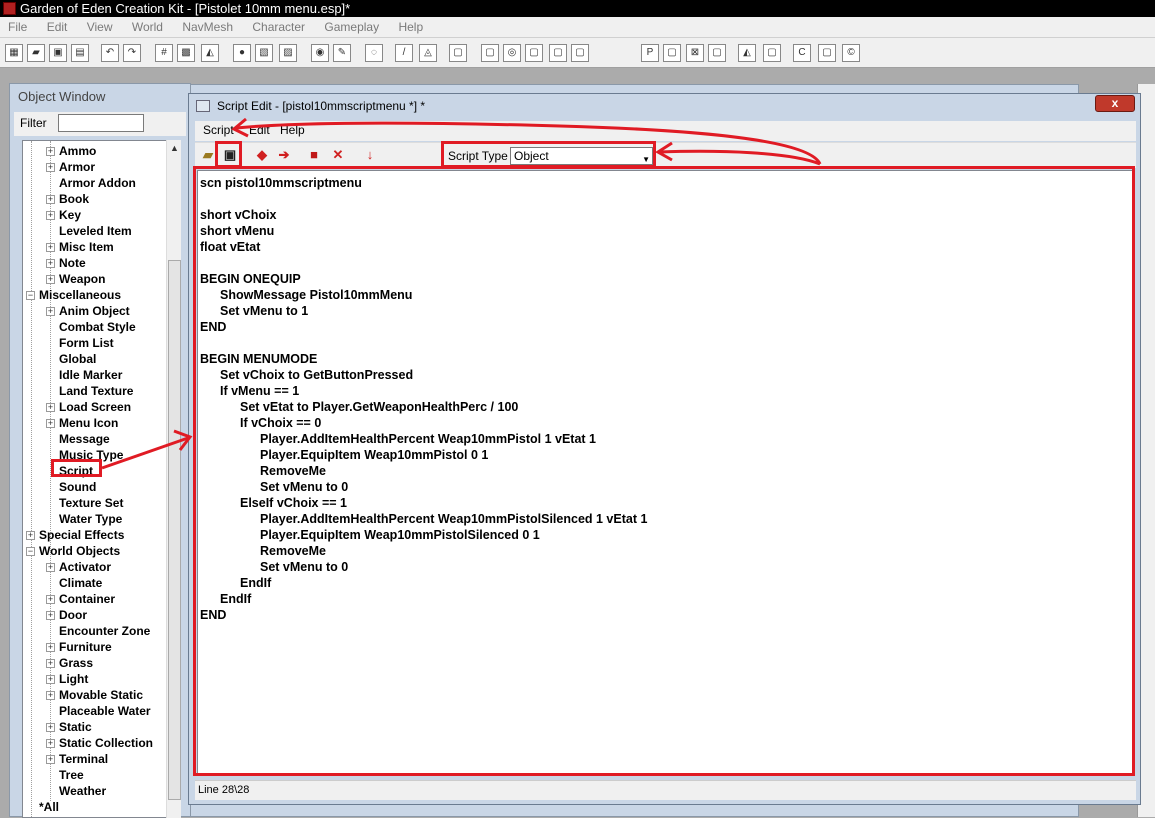  Describe the element at coordinates (370, 155) in the screenshot. I see `recompile-icon: ↓` at that location.